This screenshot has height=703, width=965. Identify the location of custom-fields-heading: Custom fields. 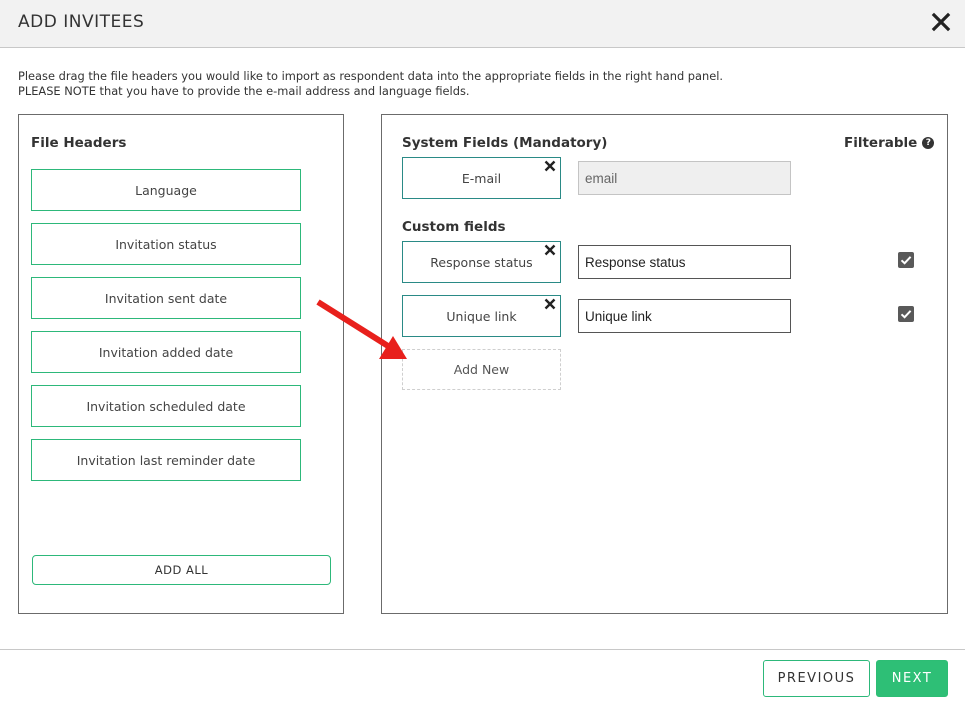
(454, 227).